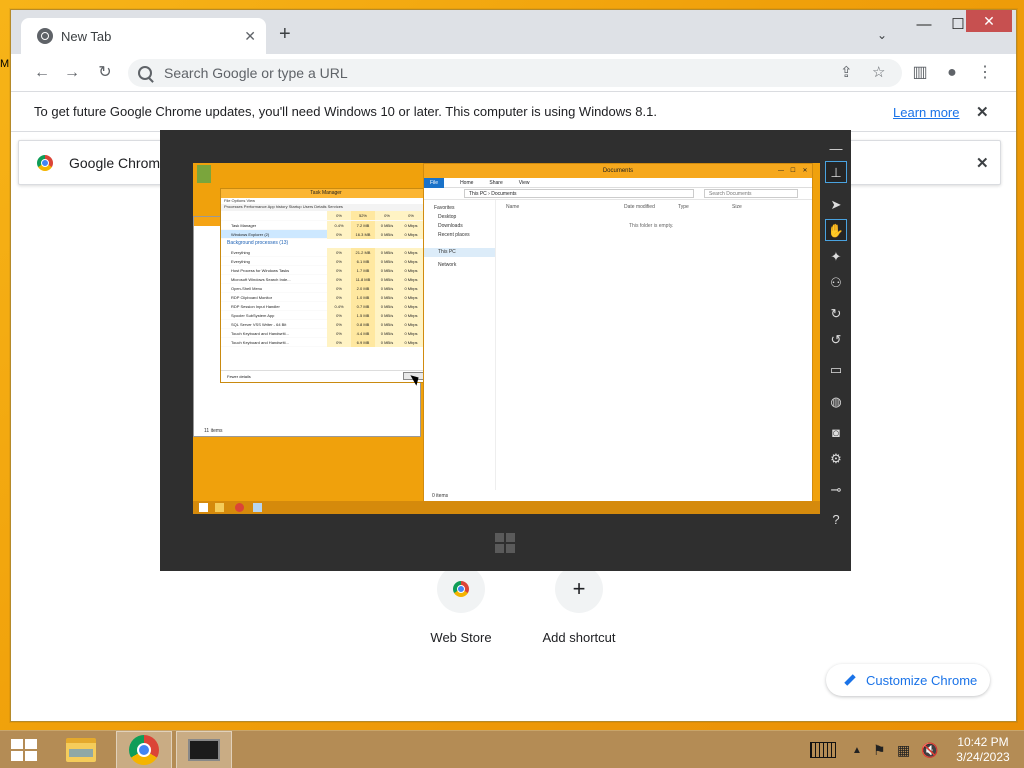 Image resolution: width=1024 pixels, height=768 pixels. Describe the element at coordinates (836, 340) in the screenshot. I see `rotate-back-icon: ↺` at that location.